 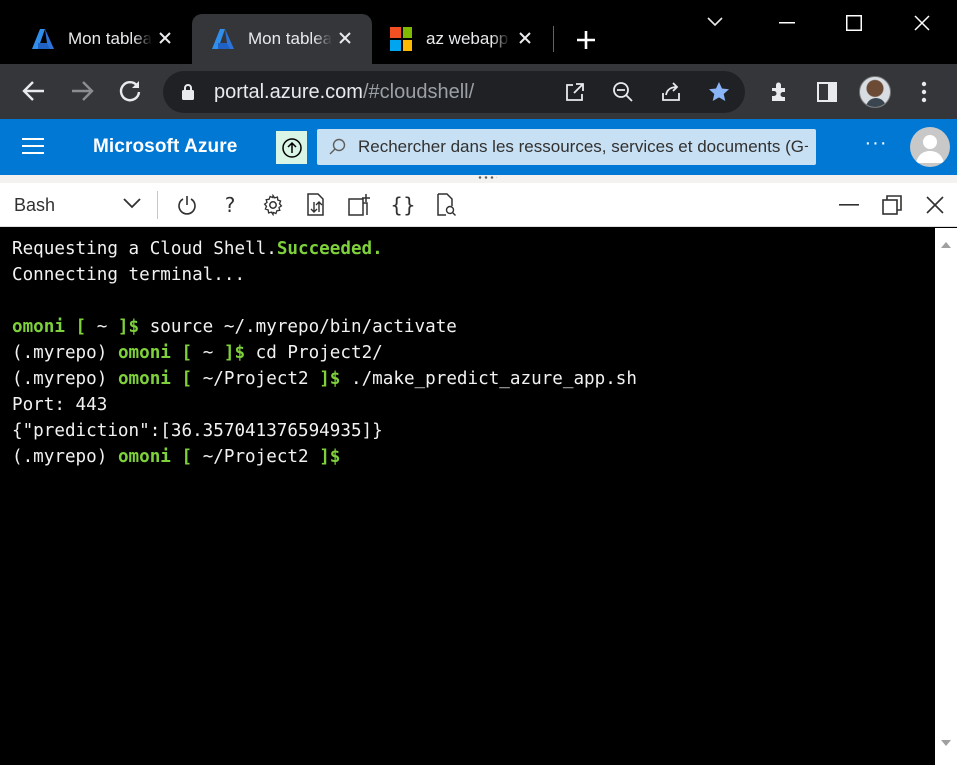 What do you see at coordinates (291, 147) in the screenshot?
I see `upgrade-arrow-icon` at bounding box center [291, 147].